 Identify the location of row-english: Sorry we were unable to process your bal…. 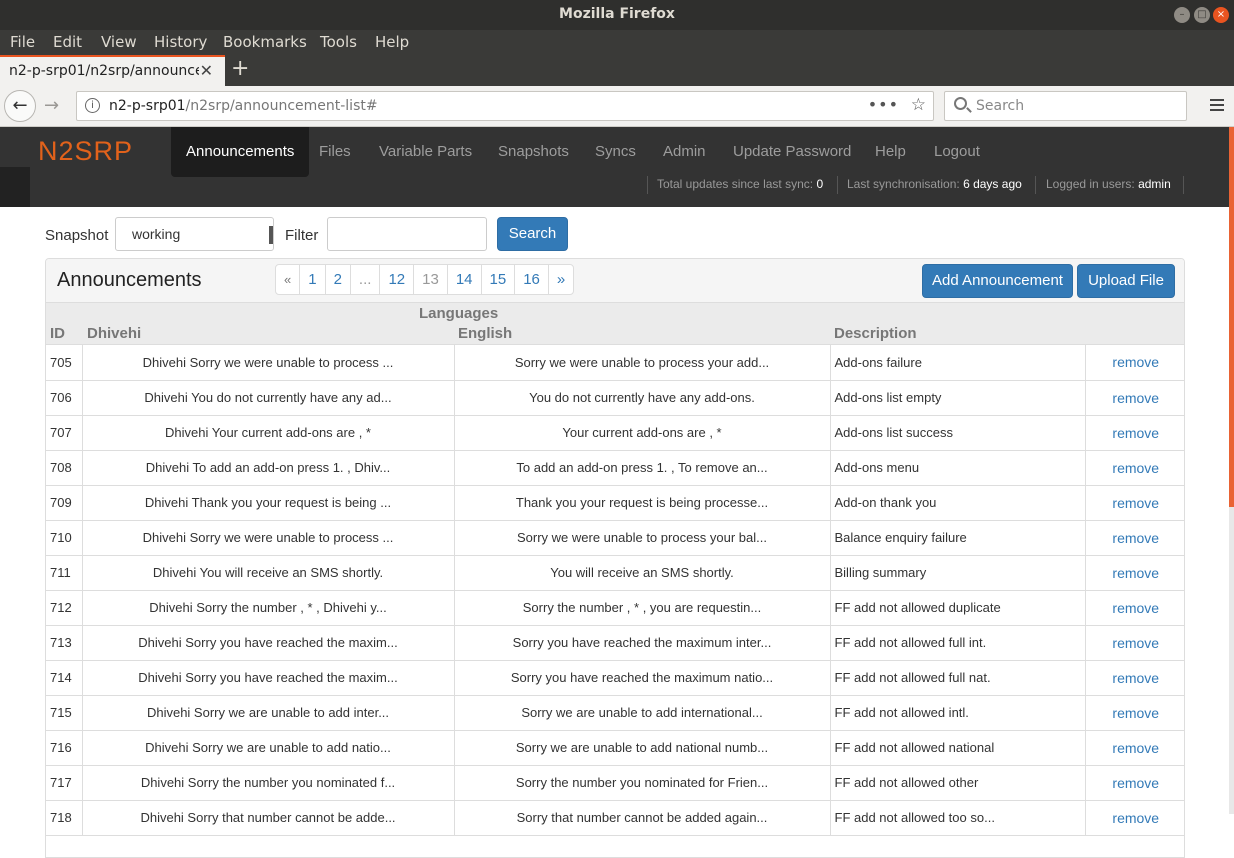
(642, 538).